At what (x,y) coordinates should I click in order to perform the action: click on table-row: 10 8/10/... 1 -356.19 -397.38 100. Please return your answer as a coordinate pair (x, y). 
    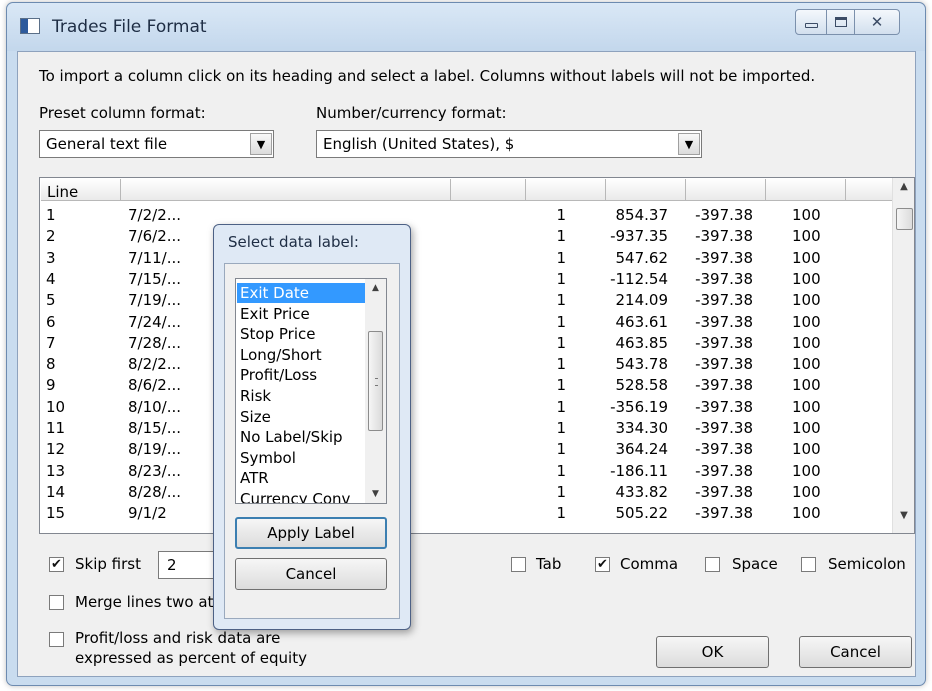
    Looking at the image, I should click on (465, 408).